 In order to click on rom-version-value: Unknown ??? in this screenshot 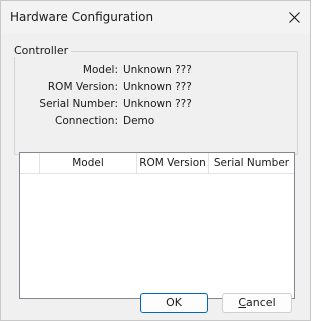, I will do `click(157, 87)`.